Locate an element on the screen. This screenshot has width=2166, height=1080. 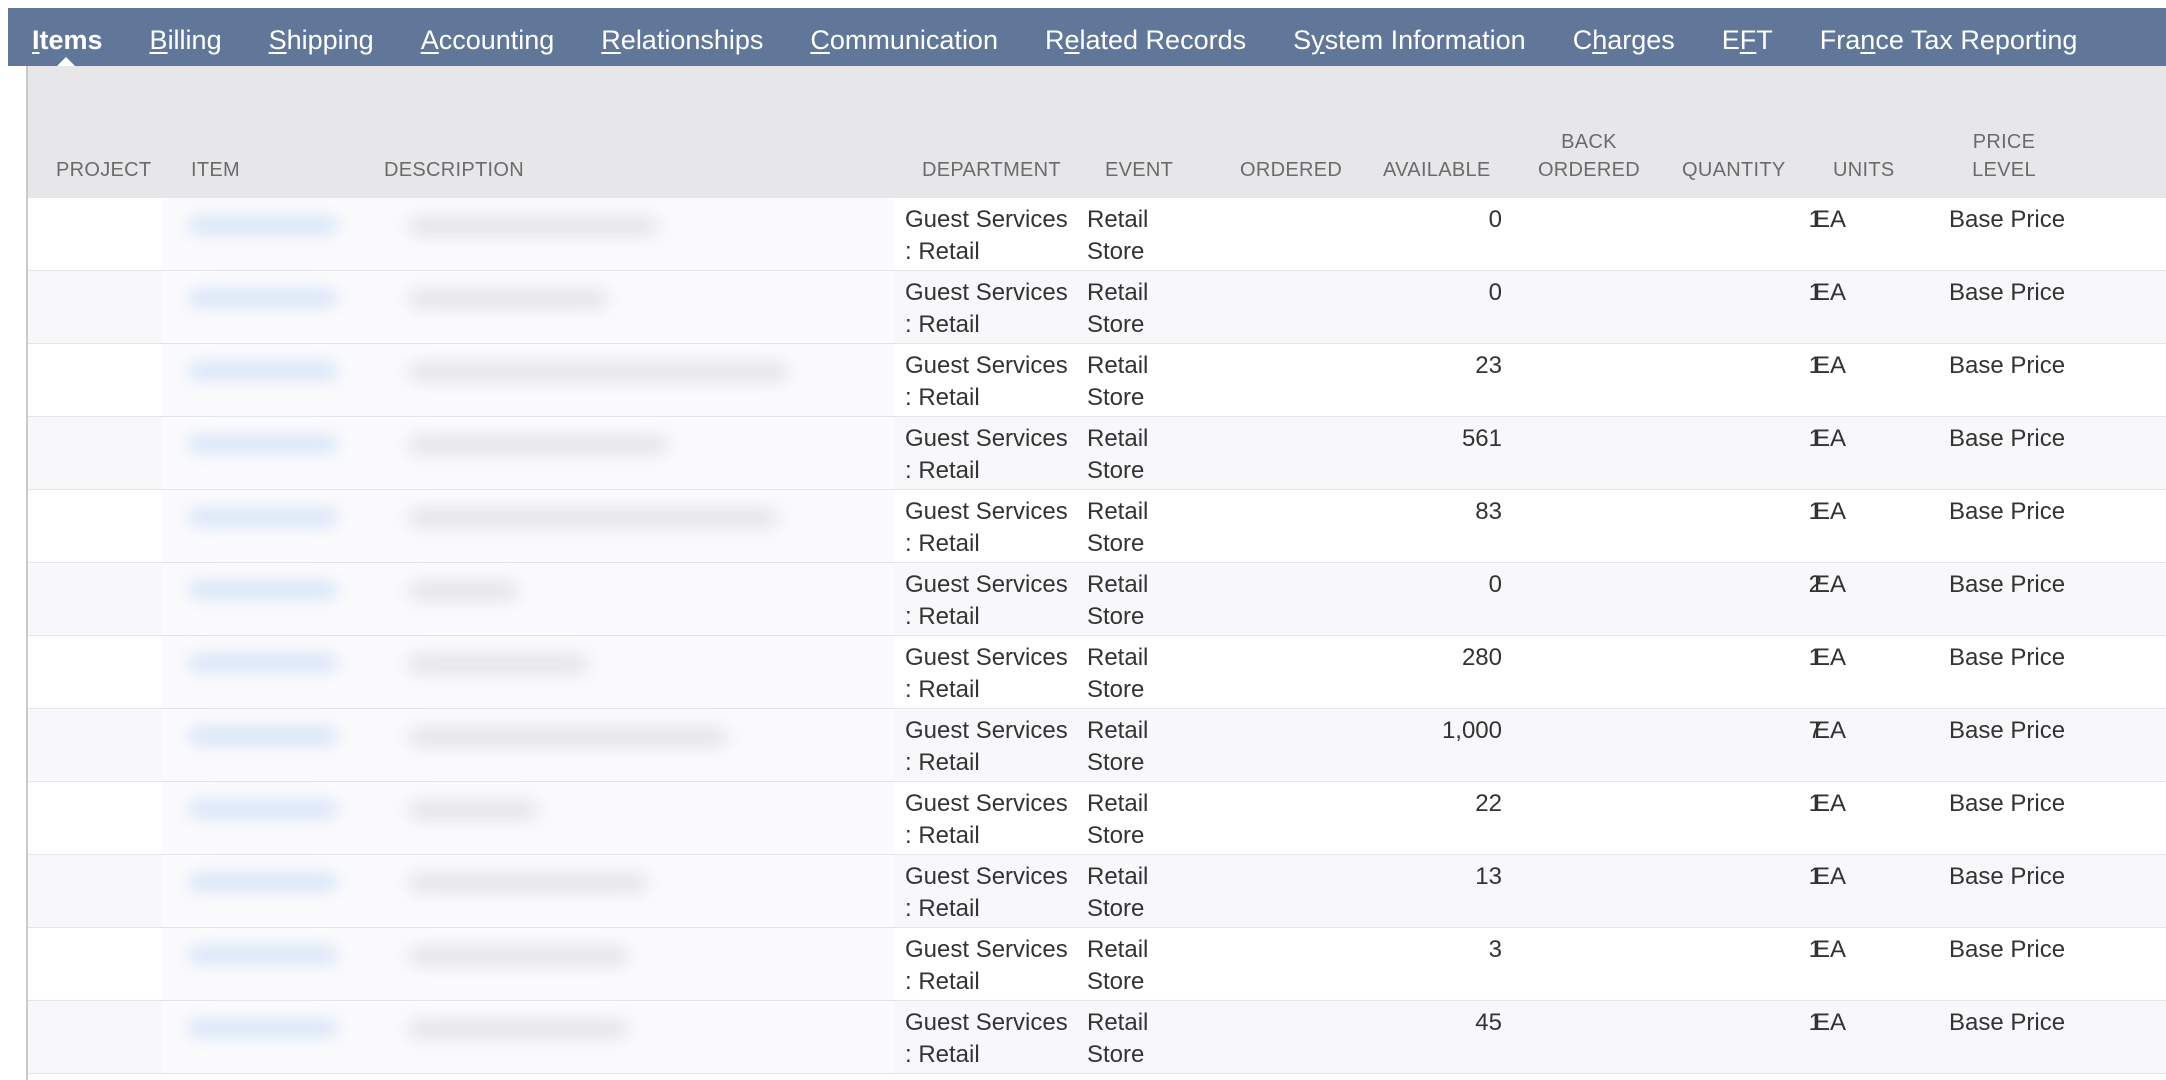
tab-billing: Billing is located at coordinates (186, 37).